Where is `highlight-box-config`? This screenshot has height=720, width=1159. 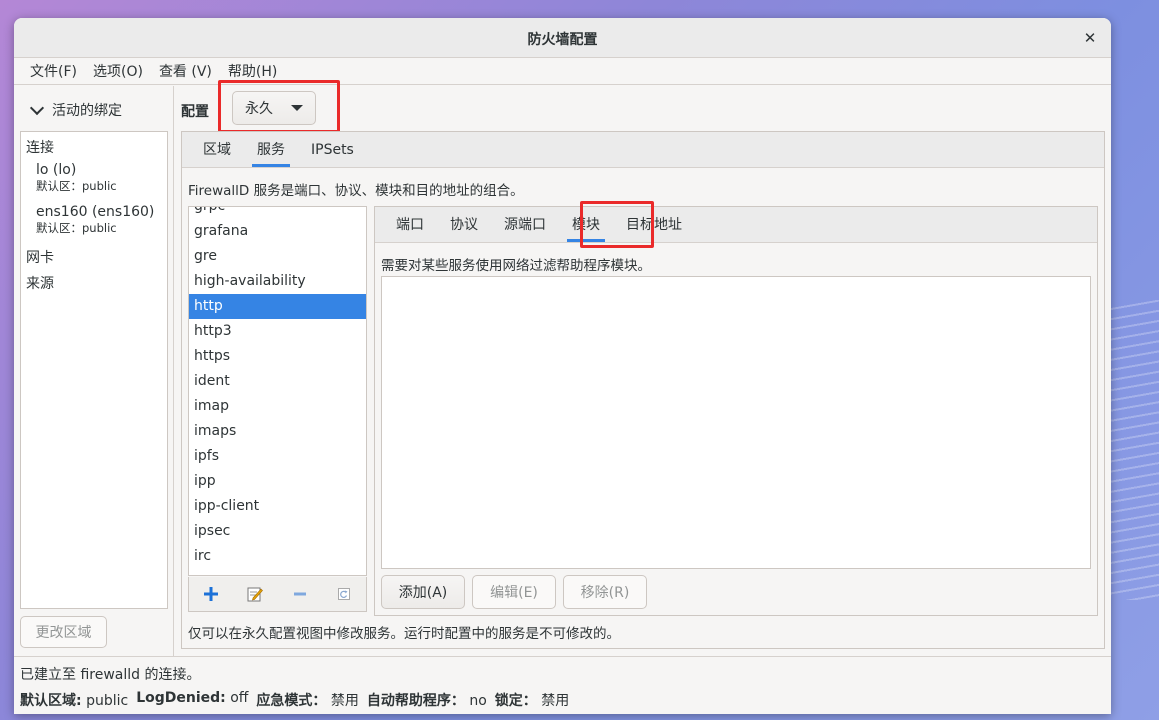 highlight-box-config is located at coordinates (279, 106).